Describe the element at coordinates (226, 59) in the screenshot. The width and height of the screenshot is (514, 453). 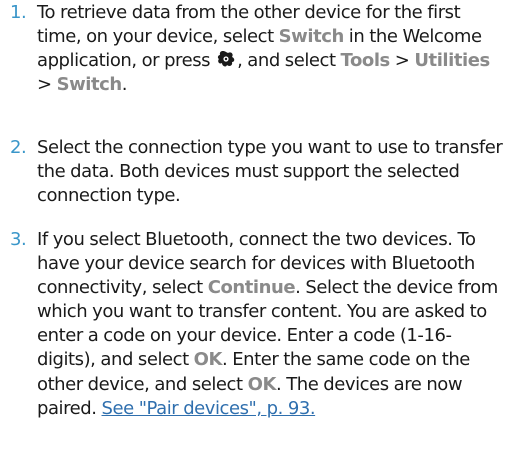
I see `menu-key-icon` at that location.